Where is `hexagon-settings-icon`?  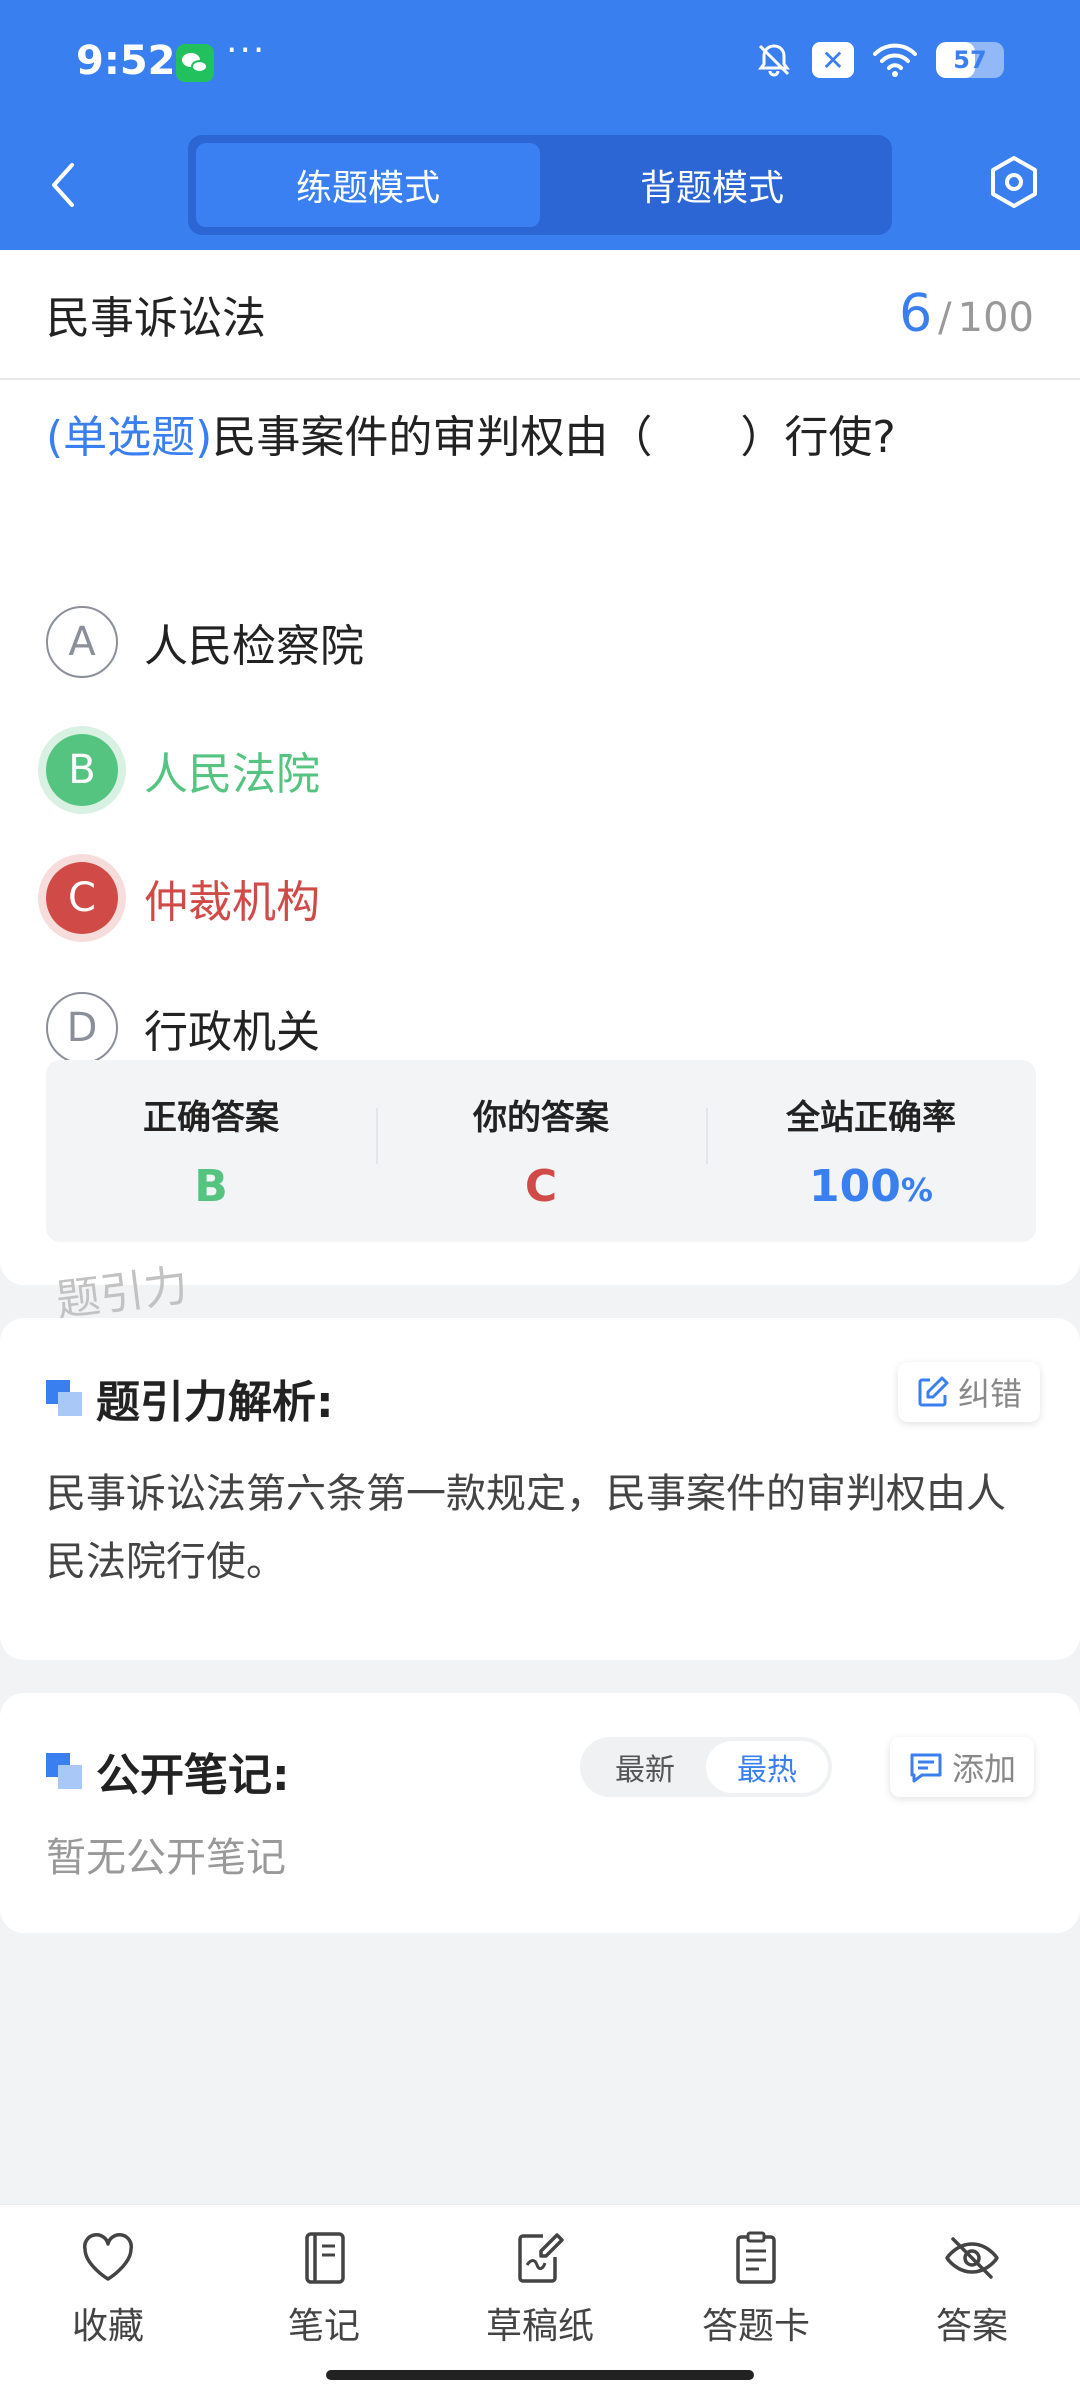
hexagon-settings-icon is located at coordinates (1014, 182).